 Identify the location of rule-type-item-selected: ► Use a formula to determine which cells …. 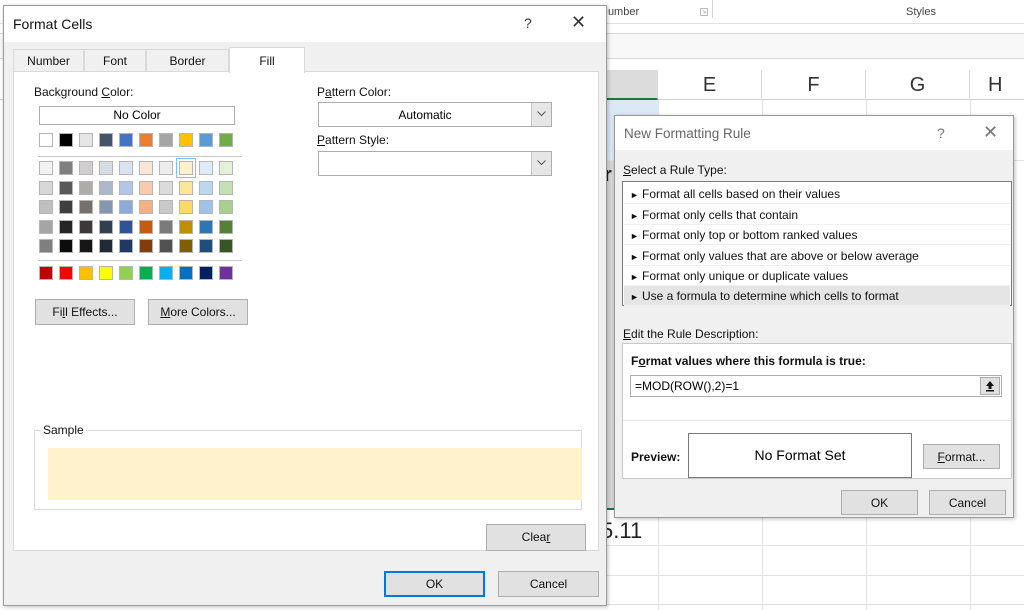
(817, 296).